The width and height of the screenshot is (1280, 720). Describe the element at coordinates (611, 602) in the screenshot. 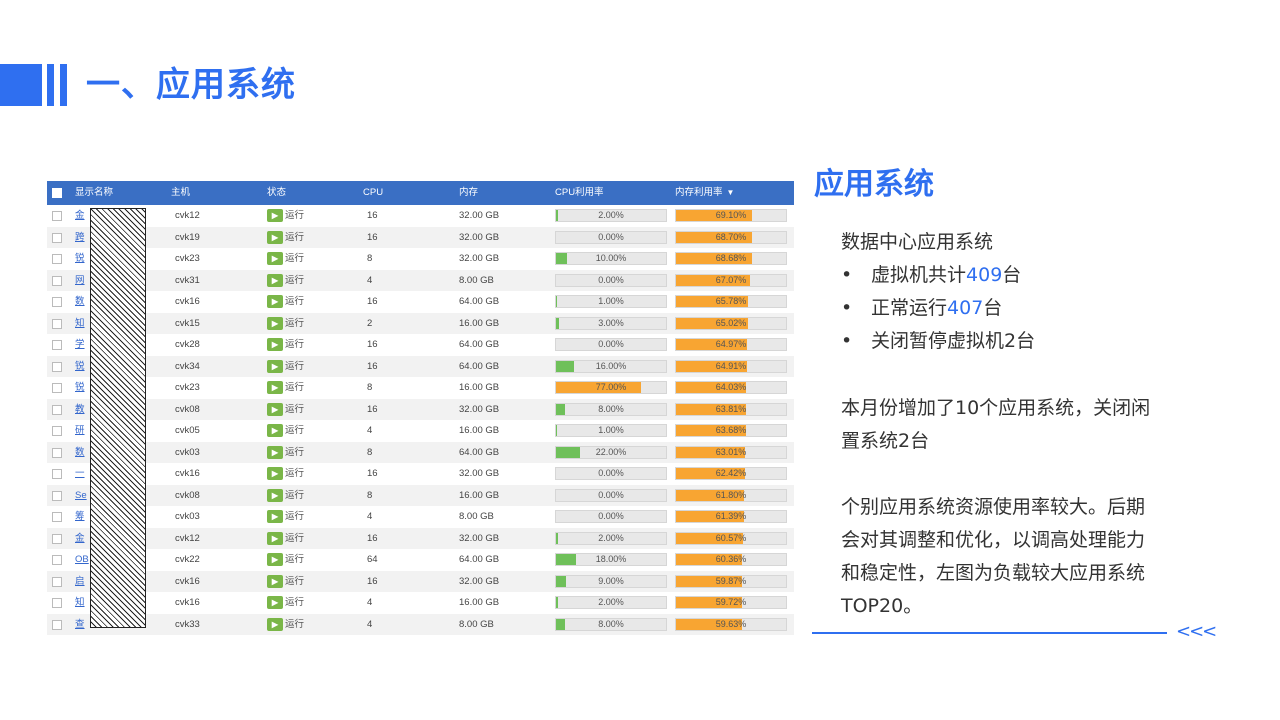

I see `cpu-util-value: 2.00%` at that location.